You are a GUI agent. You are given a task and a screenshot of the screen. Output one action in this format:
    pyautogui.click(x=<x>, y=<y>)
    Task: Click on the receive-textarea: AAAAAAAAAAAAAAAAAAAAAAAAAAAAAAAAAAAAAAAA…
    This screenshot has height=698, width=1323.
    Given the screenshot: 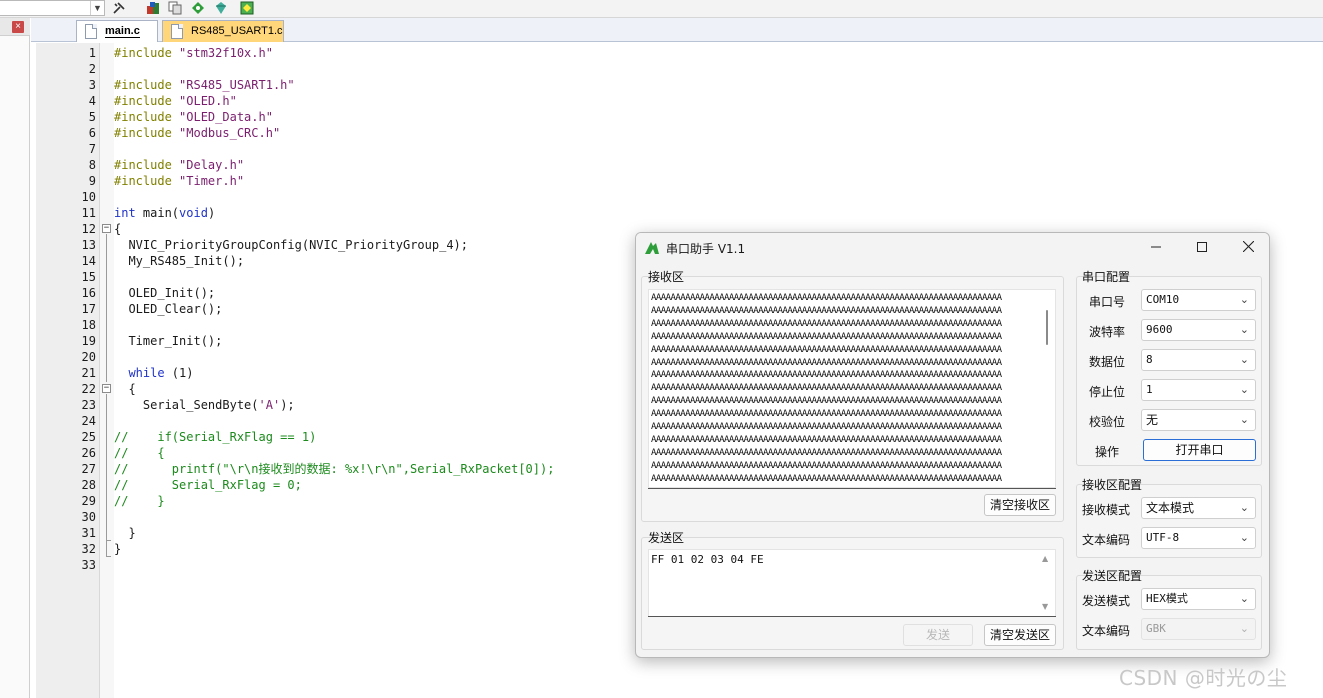 What is the action you would take?
    pyautogui.click(x=852, y=388)
    